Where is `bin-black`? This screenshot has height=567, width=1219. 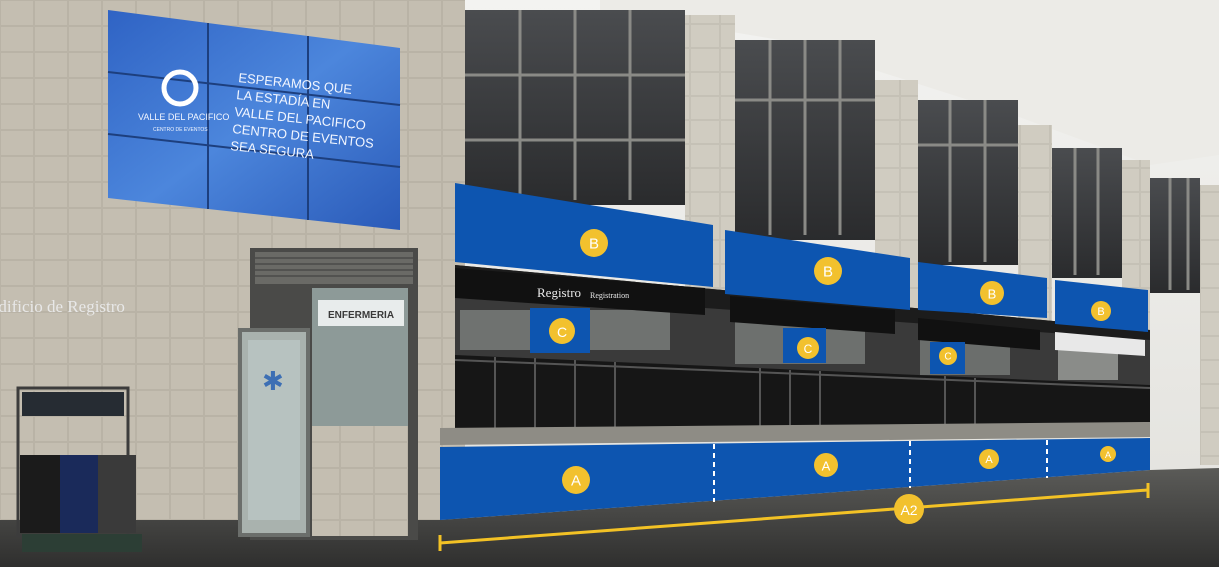
bin-black is located at coordinates (41, 494).